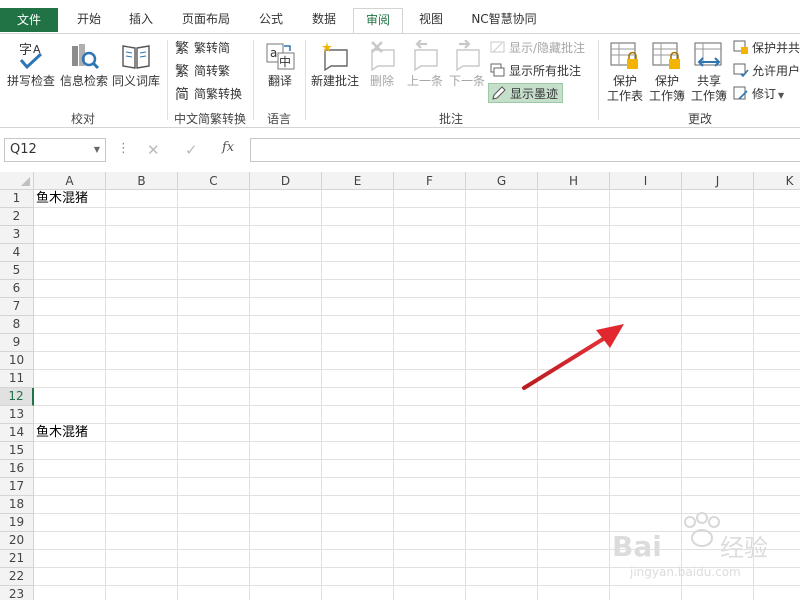 The image size is (800, 600). What do you see at coordinates (718, 593) in the screenshot?
I see `cell-J23` at bounding box center [718, 593].